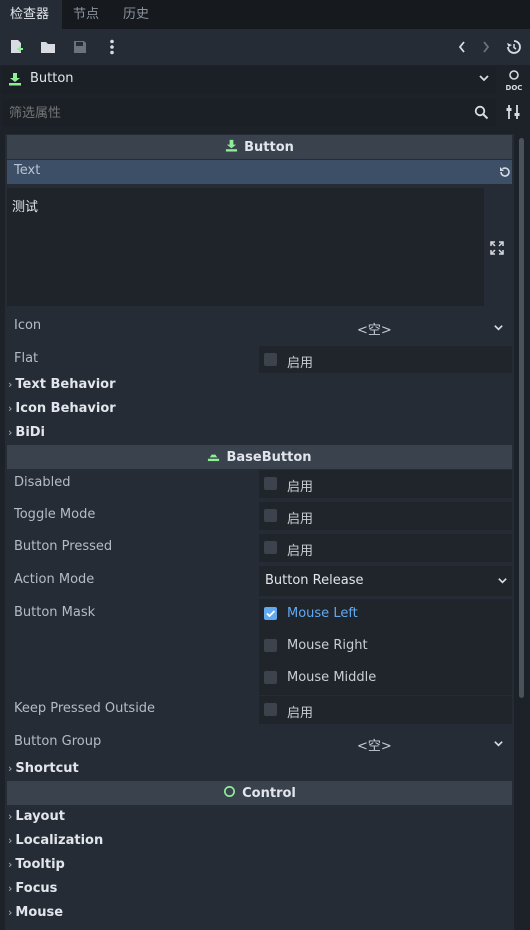 Image resolution: width=530 pixels, height=930 pixels. I want to click on dock-tab-bar: 检查器 节点 历史, so click(265, 14).